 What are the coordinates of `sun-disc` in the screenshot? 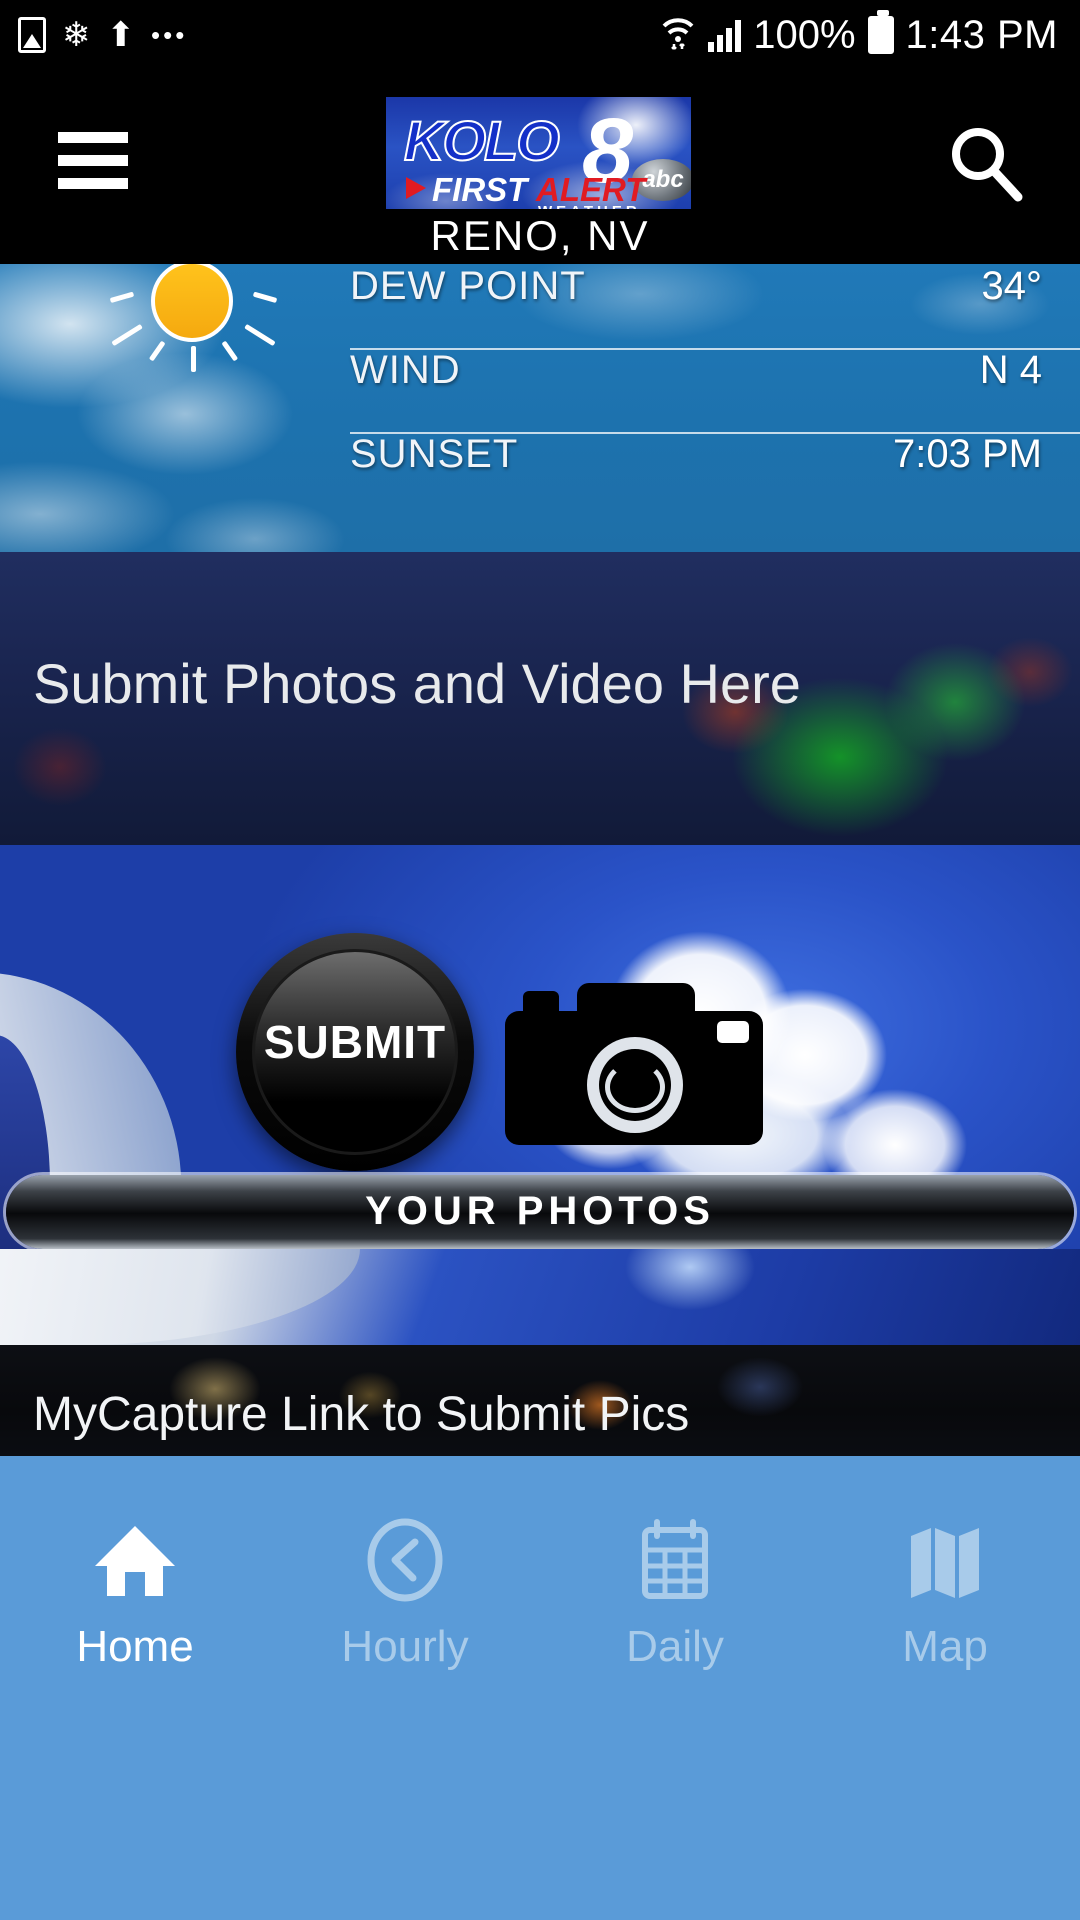 It's located at (192, 303).